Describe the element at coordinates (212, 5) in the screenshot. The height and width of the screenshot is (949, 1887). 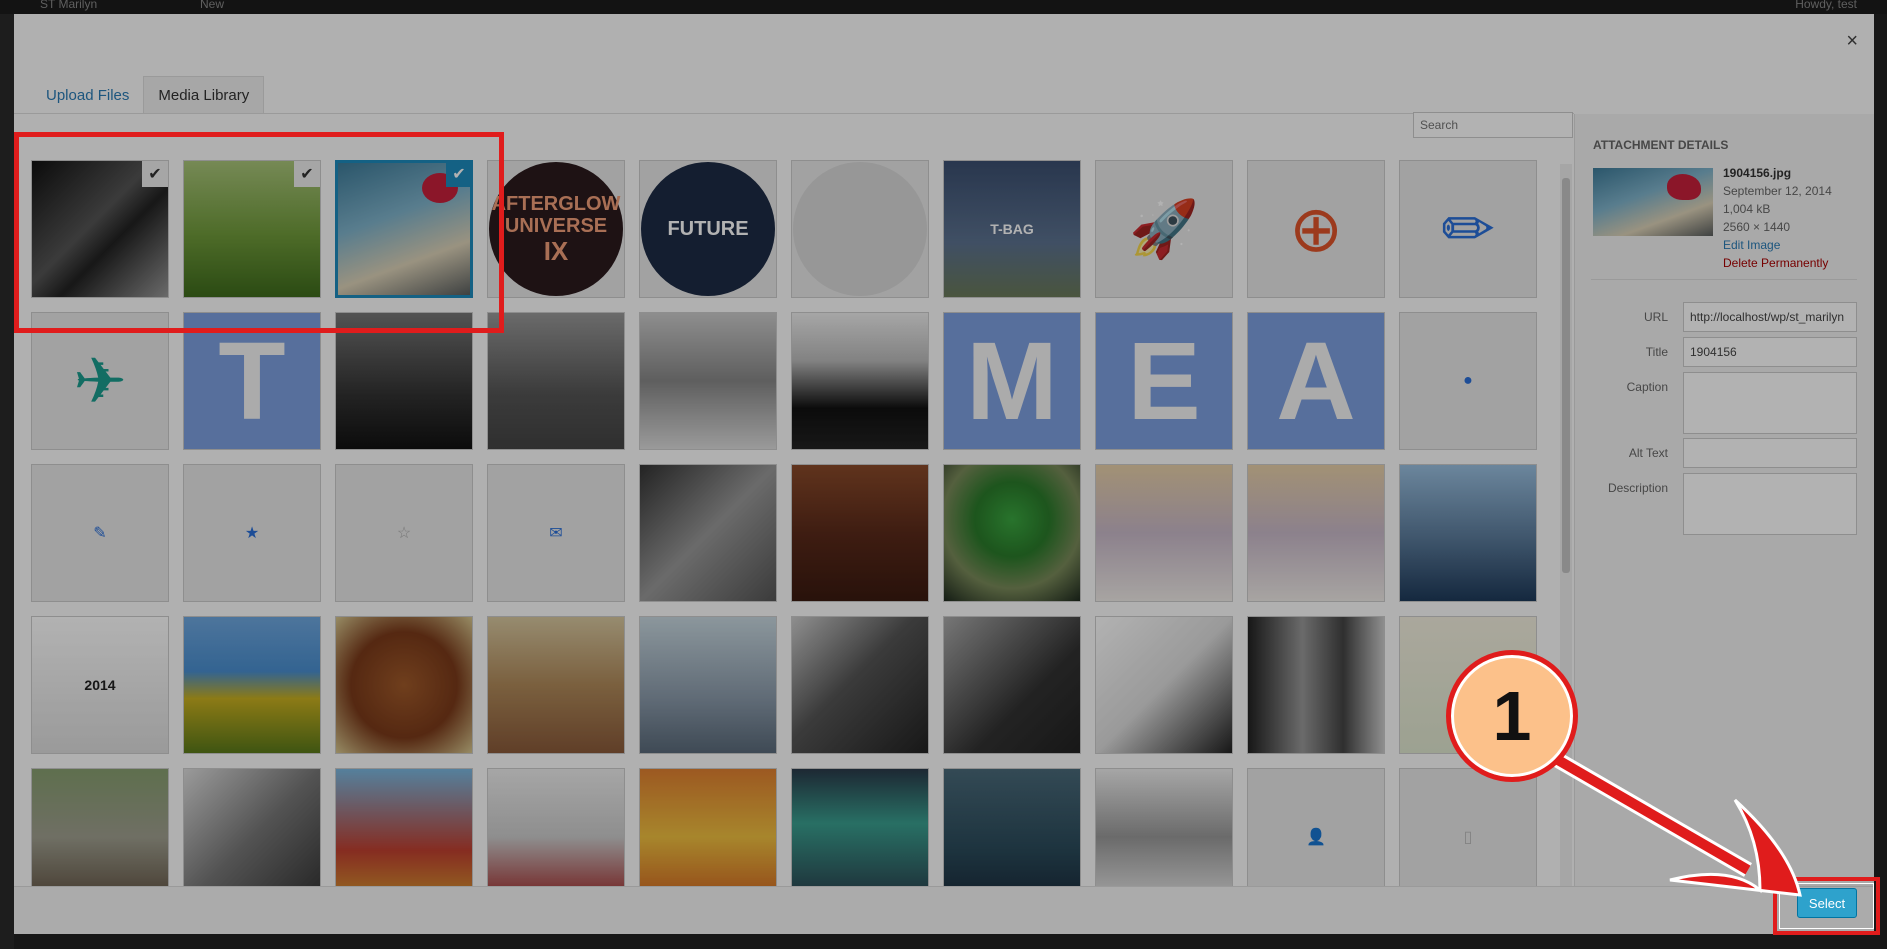
I see `new-menu: New` at that location.